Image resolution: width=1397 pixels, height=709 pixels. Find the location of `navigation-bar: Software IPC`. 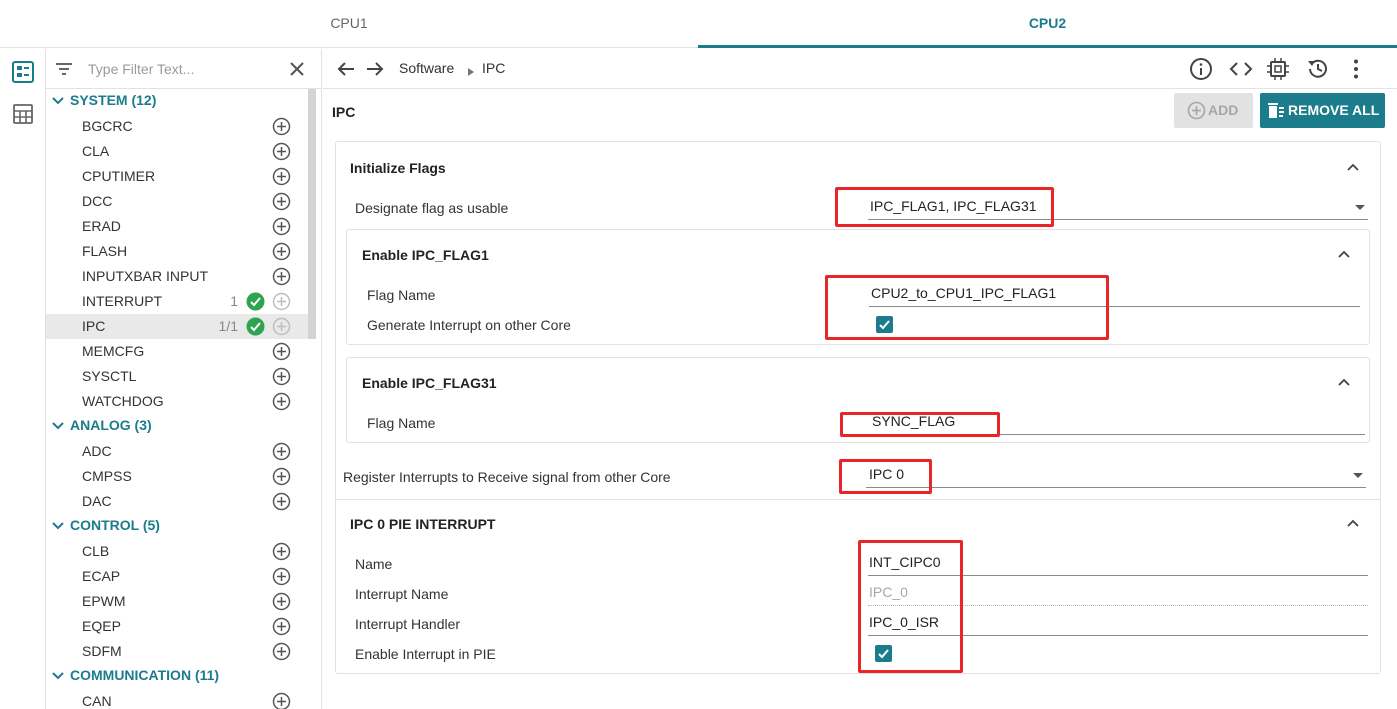

navigation-bar: Software IPC is located at coordinates (860, 69).